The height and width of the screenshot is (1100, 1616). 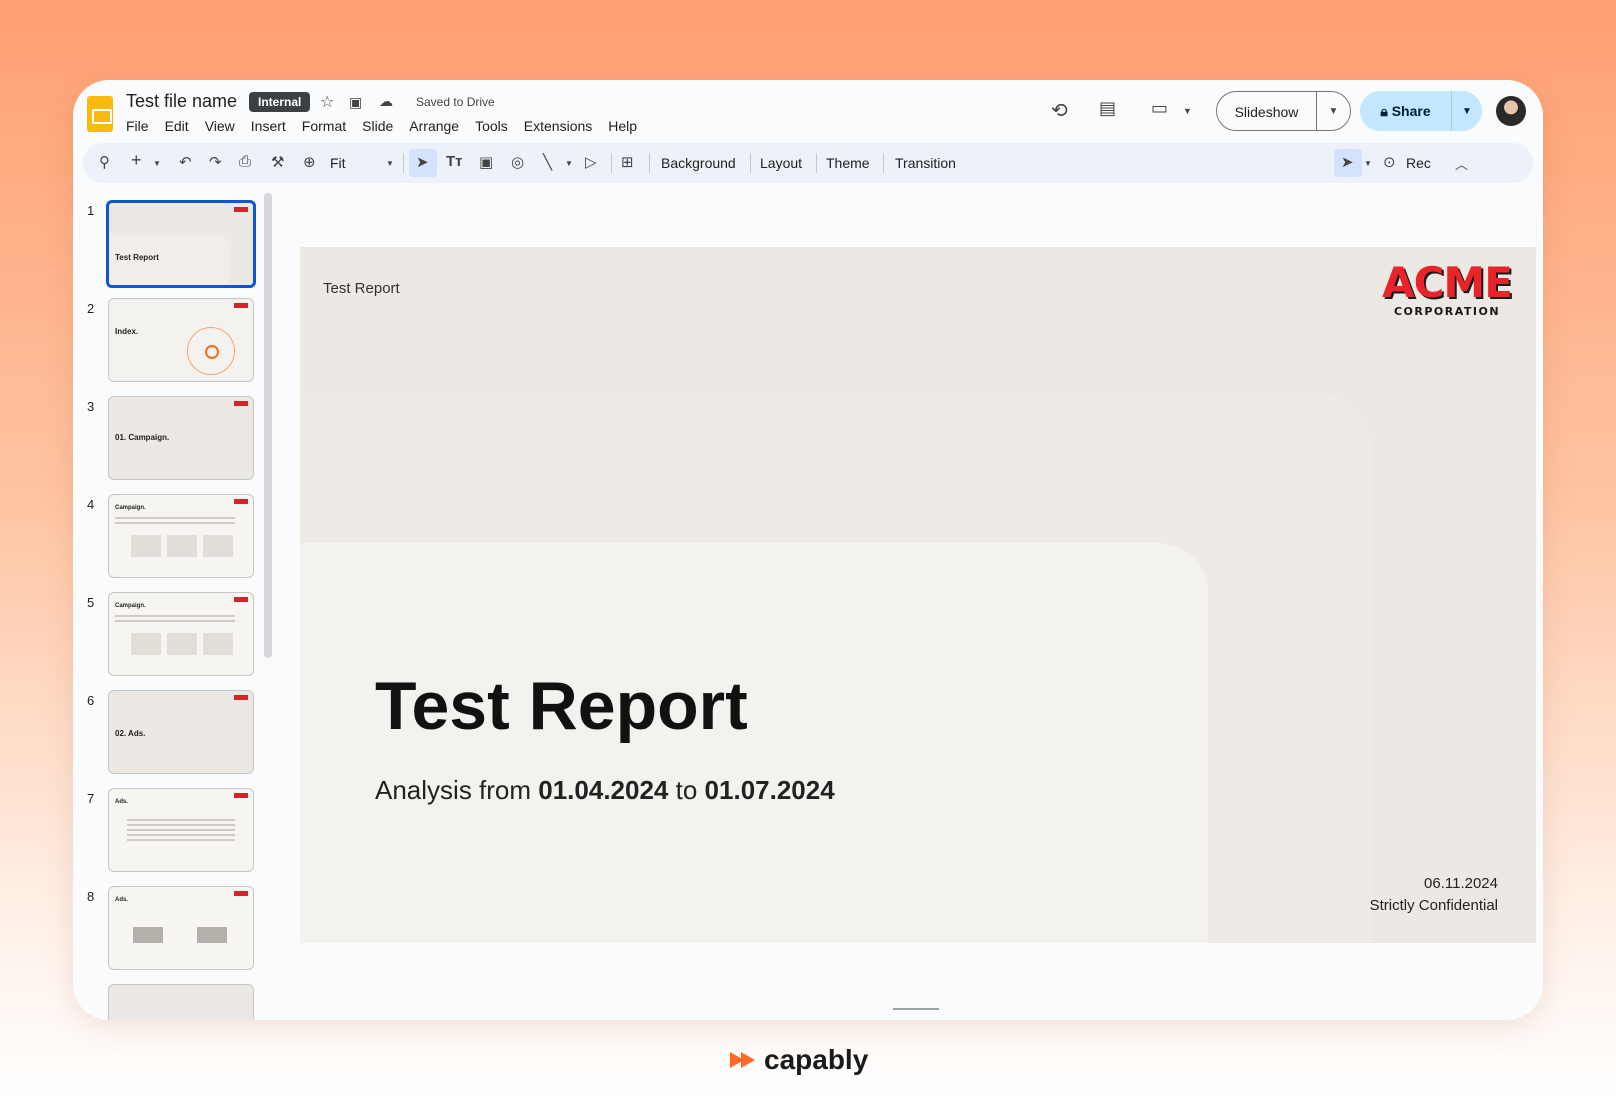 What do you see at coordinates (268, 126) in the screenshot?
I see `menu-insert: Insert` at bounding box center [268, 126].